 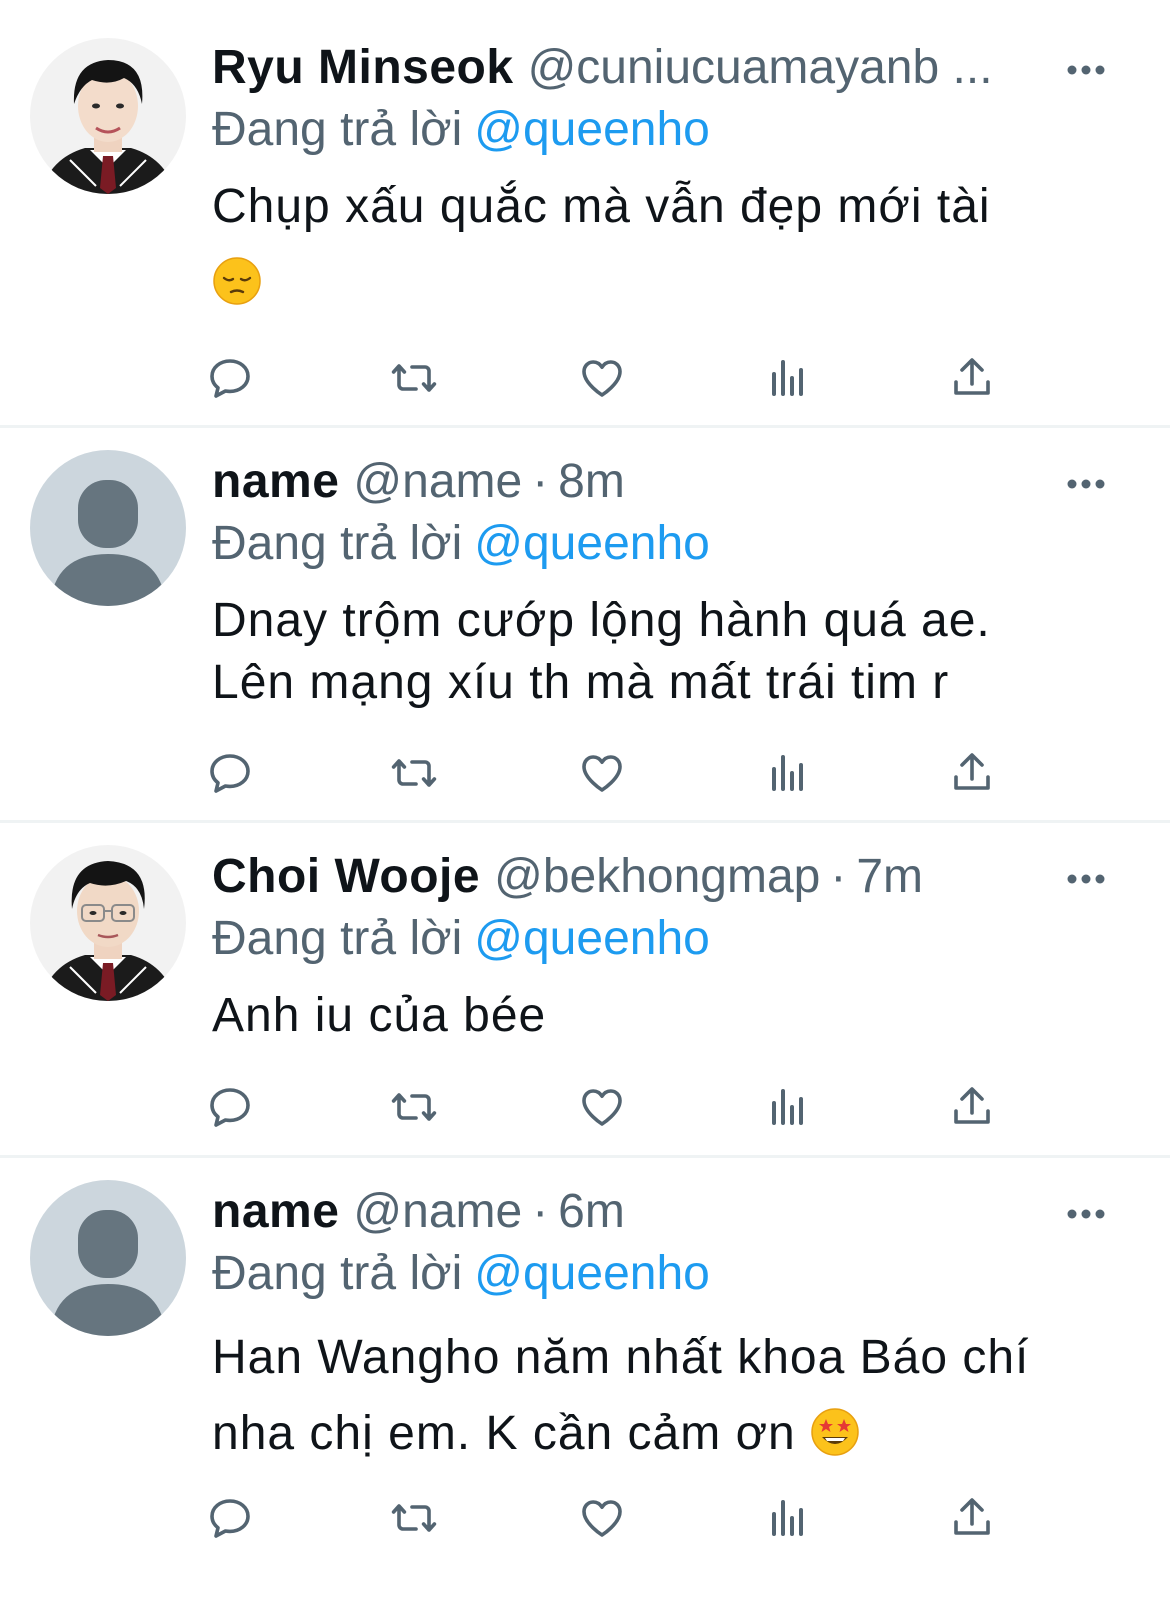 I want to click on user-handle: @bekhongmap, so click(x=657, y=876).